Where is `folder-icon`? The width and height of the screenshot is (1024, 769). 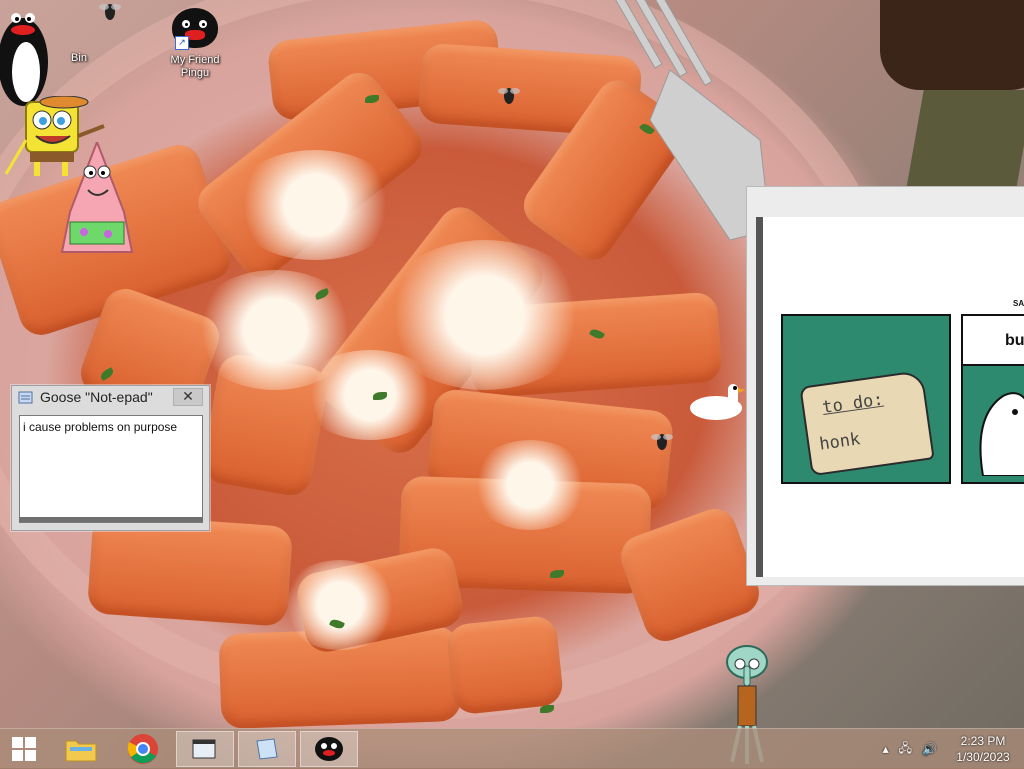 folder-icon is located at coordinates (81, 751).